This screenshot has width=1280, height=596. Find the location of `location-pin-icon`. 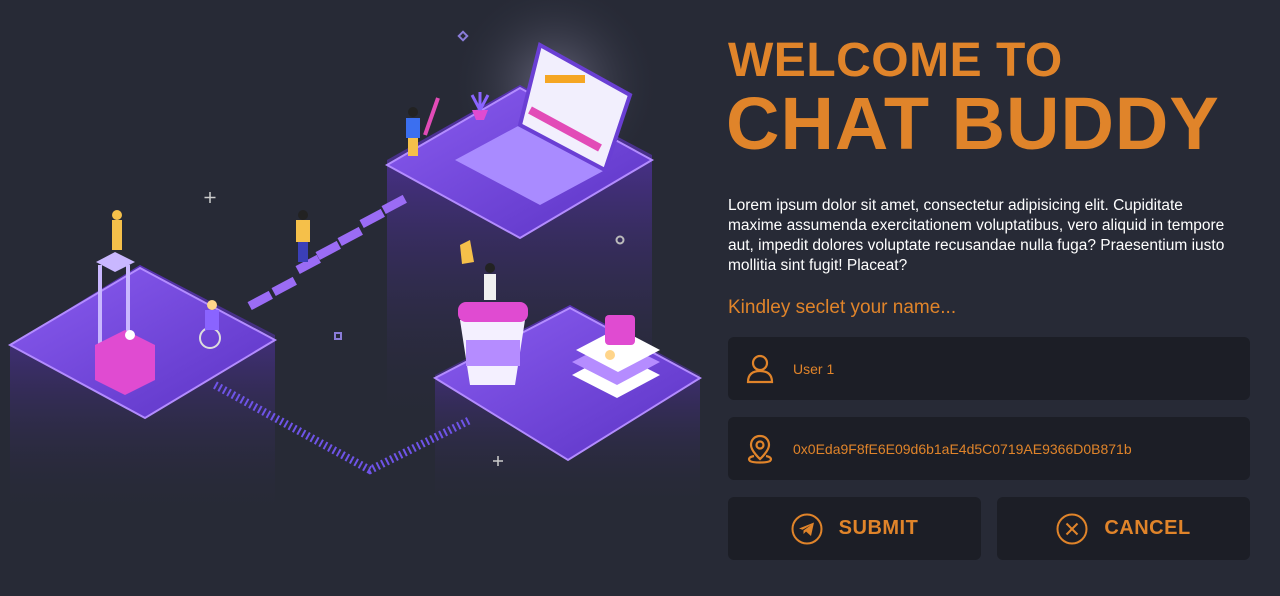

location-pin-icon is located at coordinates (760, 449).